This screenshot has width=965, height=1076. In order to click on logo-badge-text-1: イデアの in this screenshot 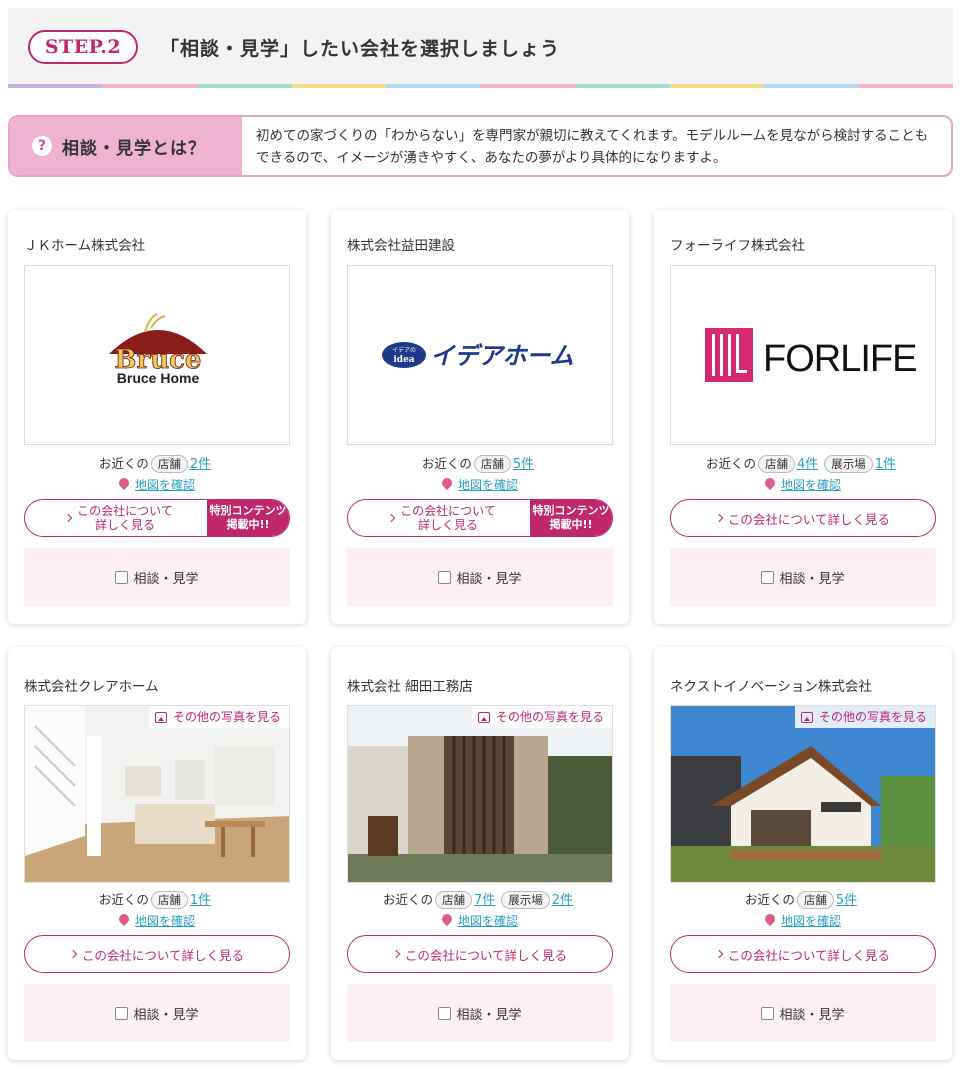, I will do `click(404, 350)`.